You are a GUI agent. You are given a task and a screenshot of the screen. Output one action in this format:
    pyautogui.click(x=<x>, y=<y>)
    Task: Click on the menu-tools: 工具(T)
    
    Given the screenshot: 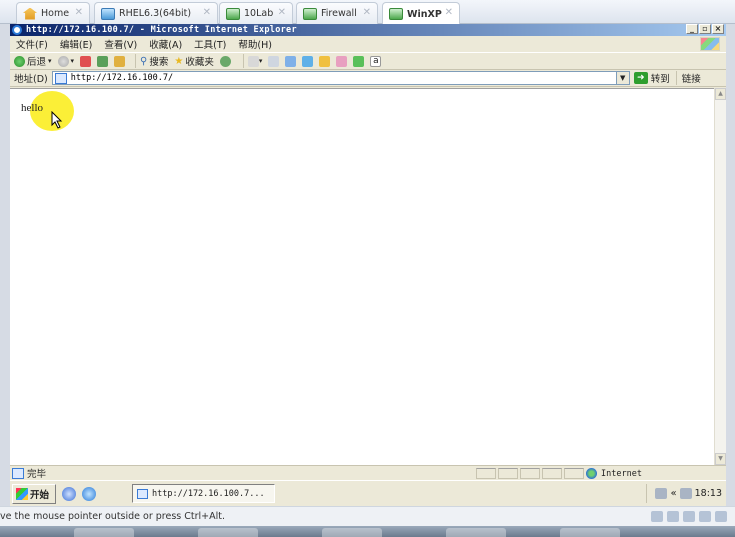 What is the action you would take?
    pyautogui.click(x=210, y=44)
    